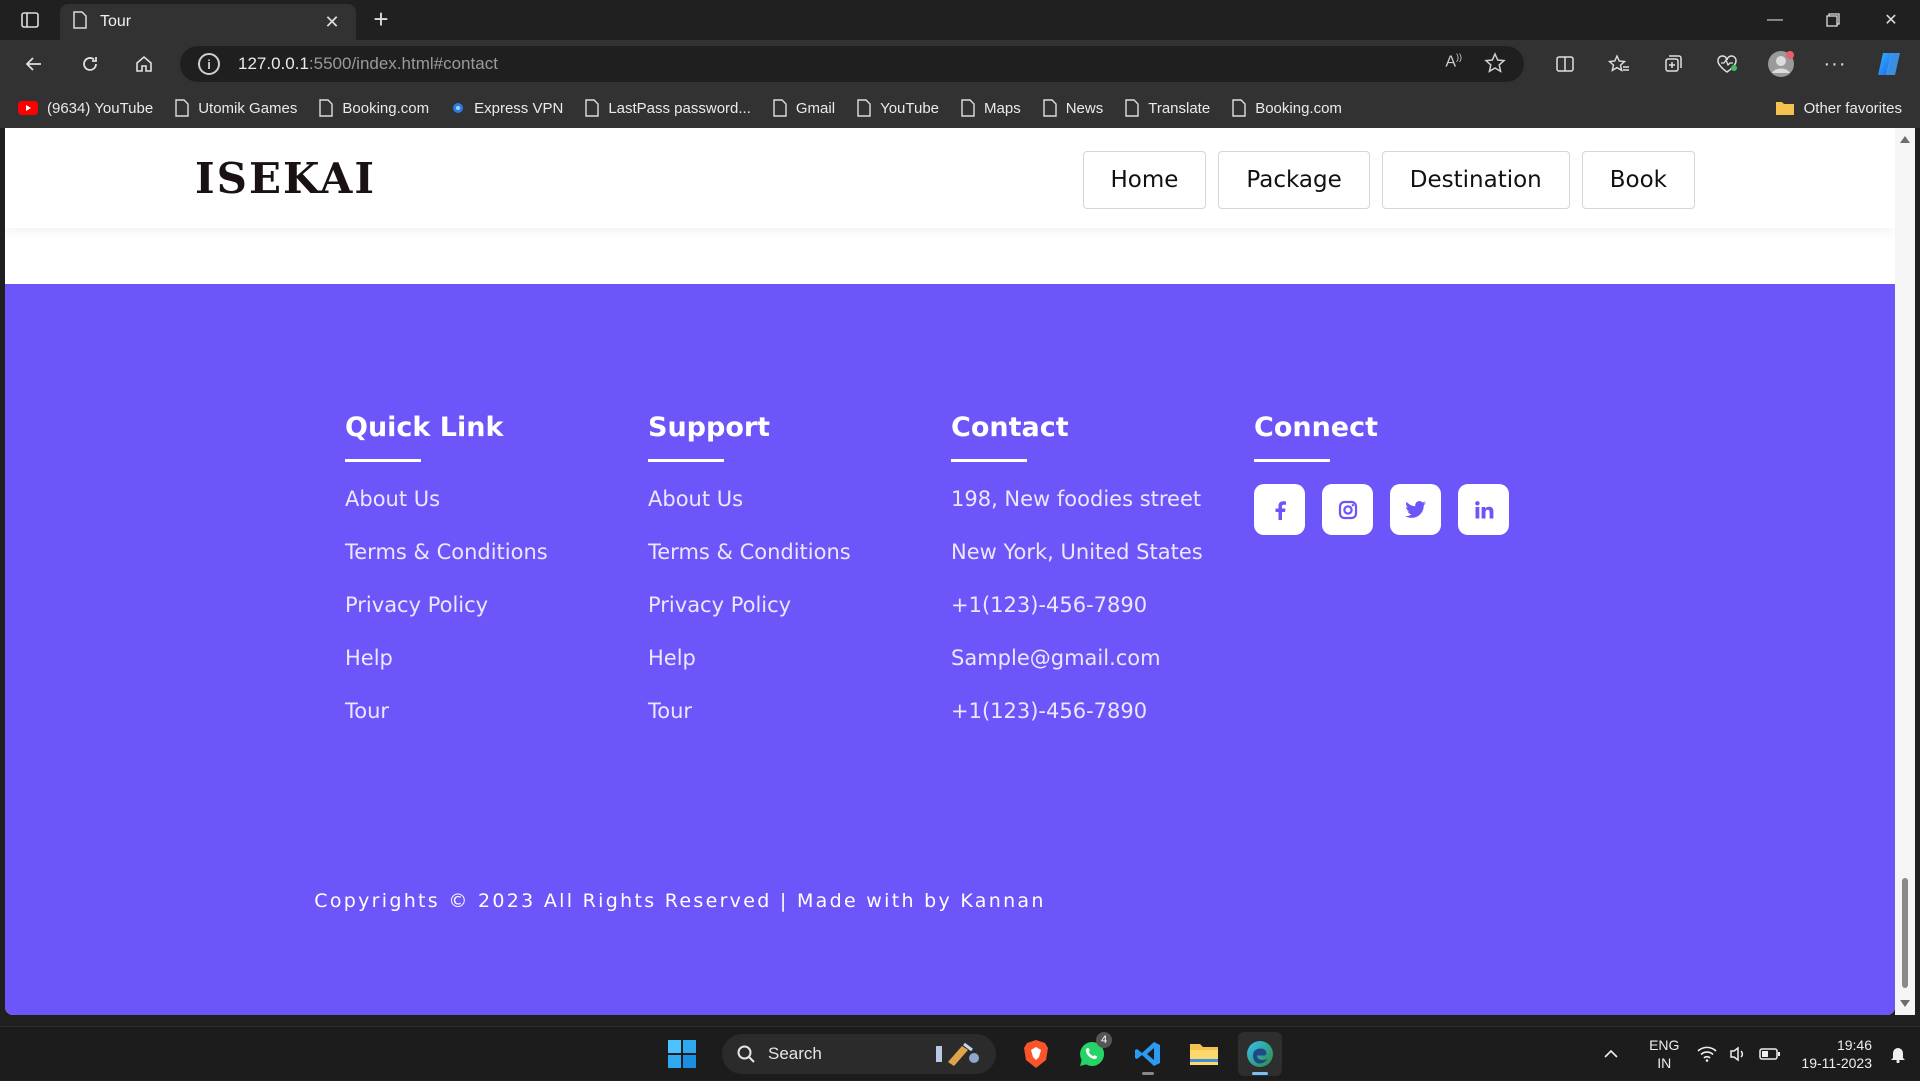 The image size is (1920, 1081). I want to click on main-nav: Home Package Destination Book, so click(1388, 180).